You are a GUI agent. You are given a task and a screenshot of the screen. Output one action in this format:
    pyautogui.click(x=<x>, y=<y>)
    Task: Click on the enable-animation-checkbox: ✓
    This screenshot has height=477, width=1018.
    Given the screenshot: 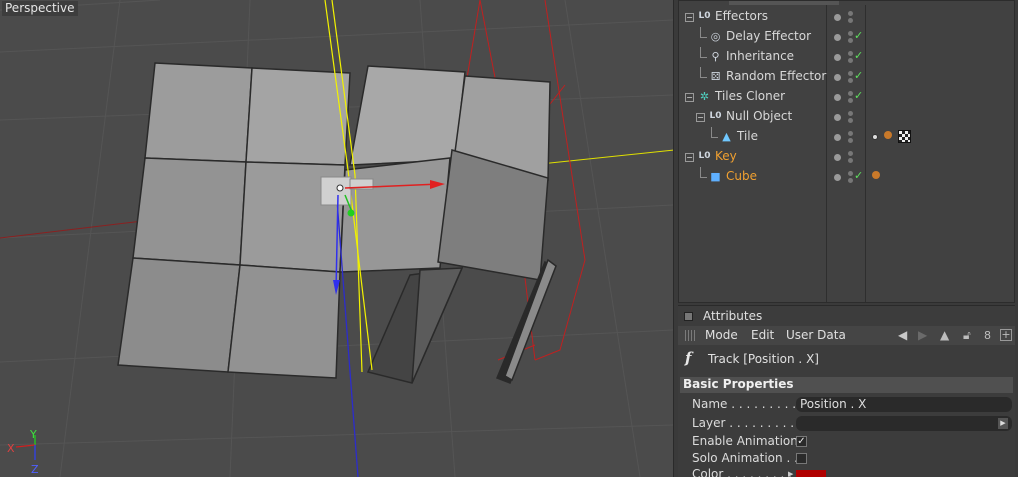 What is the action you would take?
    pyautogui.click(x=801, y=441)
    